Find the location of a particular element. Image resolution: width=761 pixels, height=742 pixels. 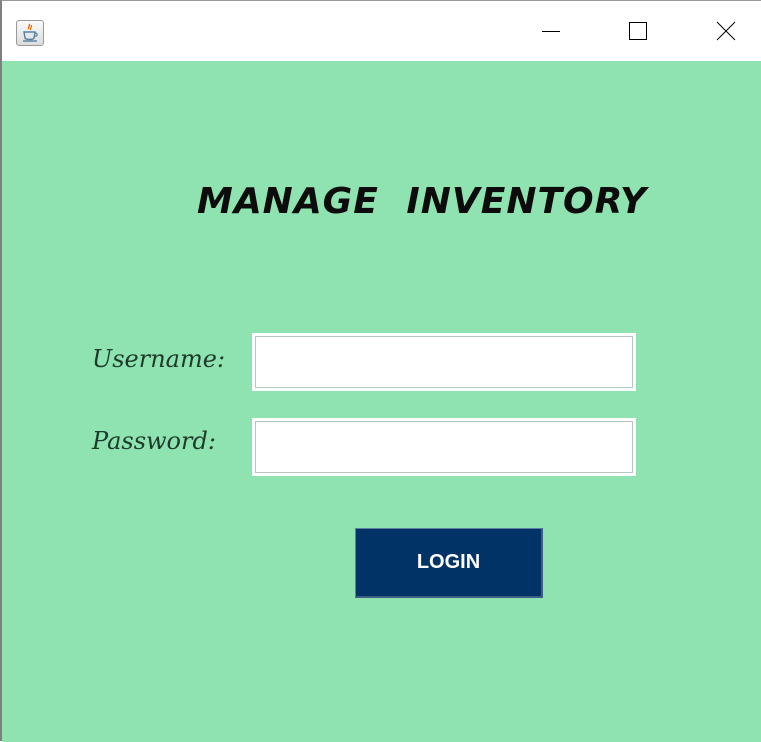

minimize-icon is located at coordinates (551, 31).